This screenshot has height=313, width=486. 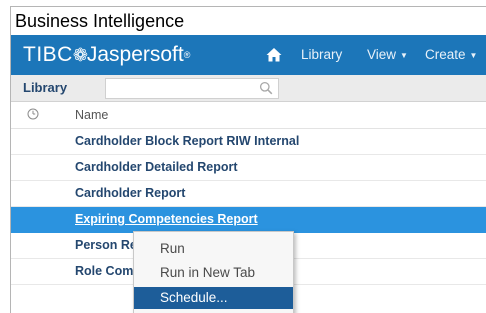 What do you see at coordinates (248, 55) in the screenshot?
I see `top-navigation-bar: TIBC❁Jaspersoft® Library View ▼ Create ▼` at bounding box center [248, 55].